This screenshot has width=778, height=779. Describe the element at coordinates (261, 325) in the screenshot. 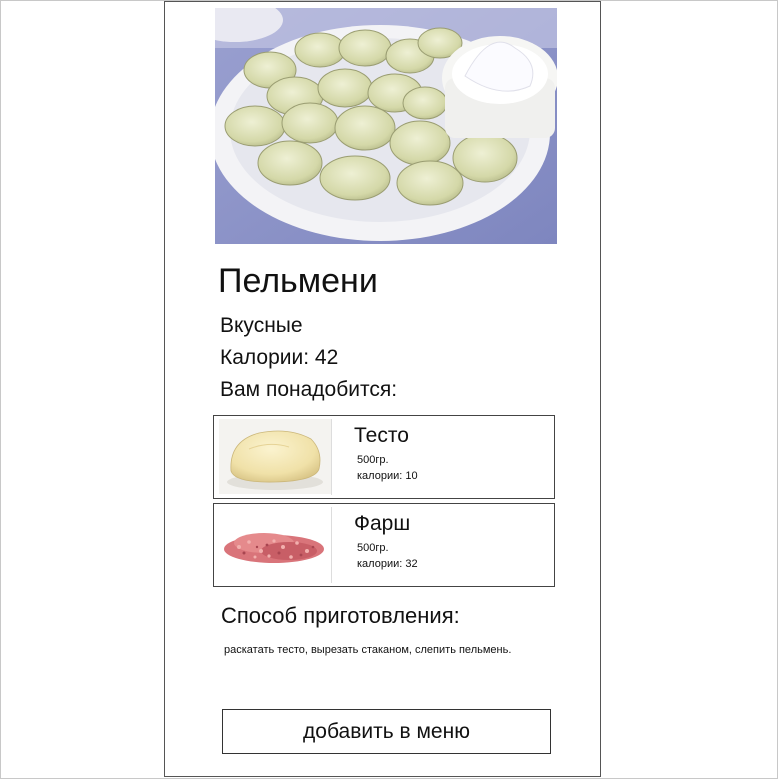

I see `dish-subtitle: Вкусные` at that location.